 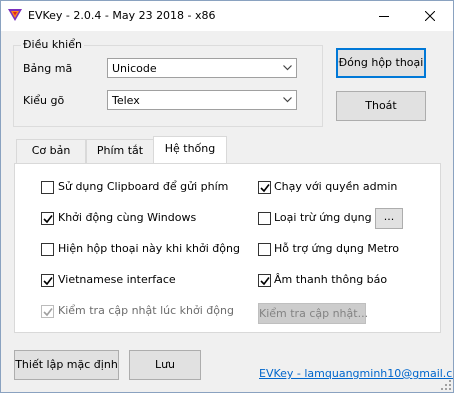 What do you see at coordinates (264, 249) in the screenshot?
I see `metro-support-checkbox` at bounding box center [264, 249].